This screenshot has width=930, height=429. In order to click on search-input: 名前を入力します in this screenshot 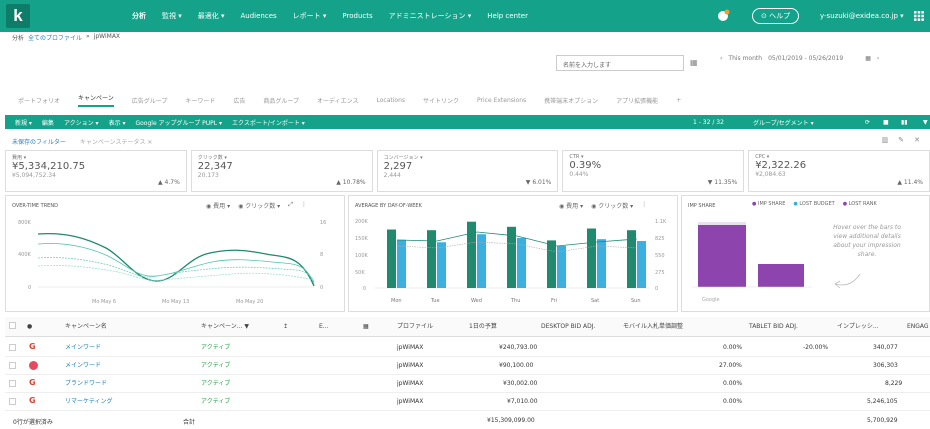, I will do `click(620, 63)`.